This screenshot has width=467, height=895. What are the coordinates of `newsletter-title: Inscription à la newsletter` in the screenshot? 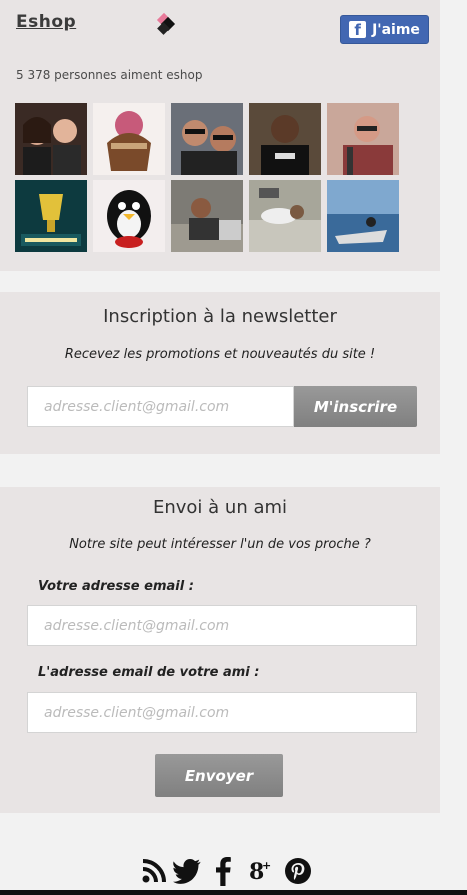 It's located at (220, 316).